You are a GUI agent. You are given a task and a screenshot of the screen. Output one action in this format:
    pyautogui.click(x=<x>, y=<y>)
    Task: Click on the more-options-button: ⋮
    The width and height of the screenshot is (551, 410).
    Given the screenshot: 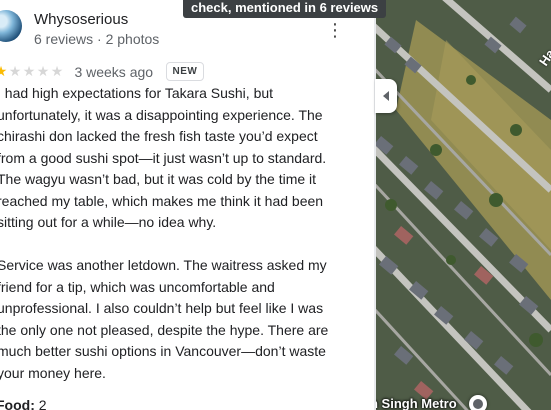 What is the action you would take?
    pyautogui.click(x=335, y=30)
    